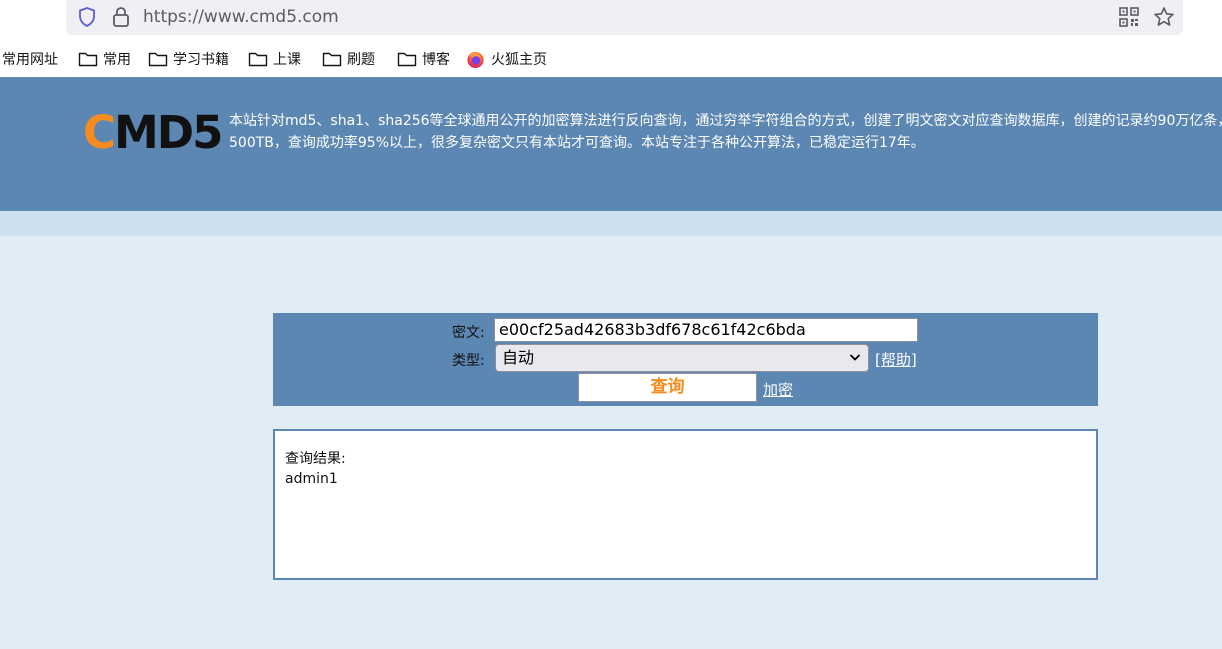 The image size is (1222, 649). Describe the element at coordinates (1129, 17) in the screenshot. I see `qr-code-icon` at that location.